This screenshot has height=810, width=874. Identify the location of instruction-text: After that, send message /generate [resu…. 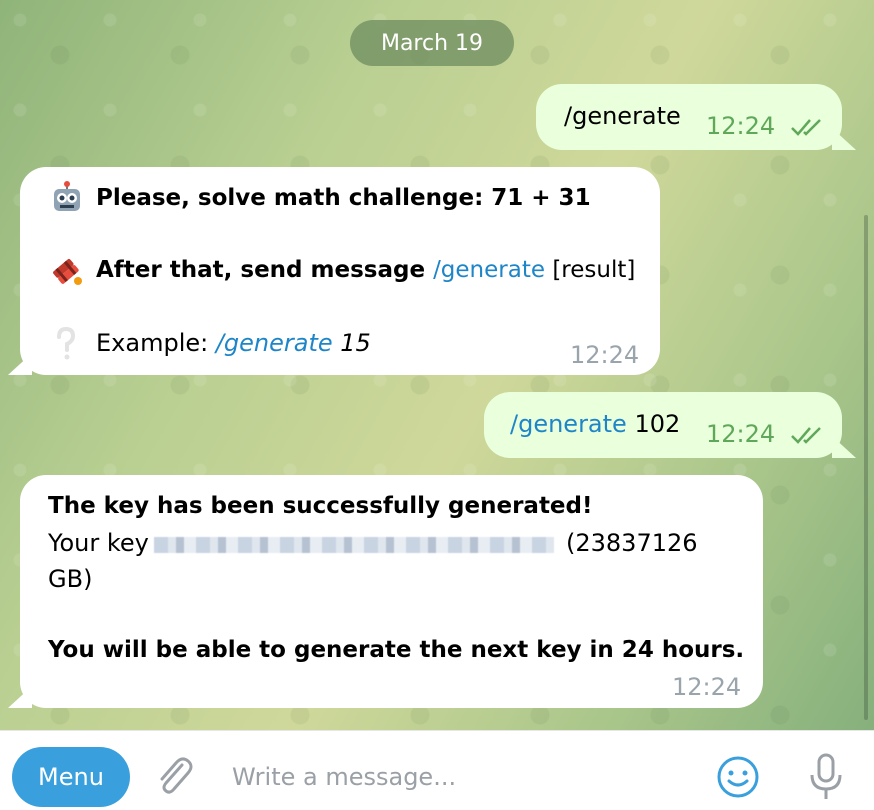
(365, 270).